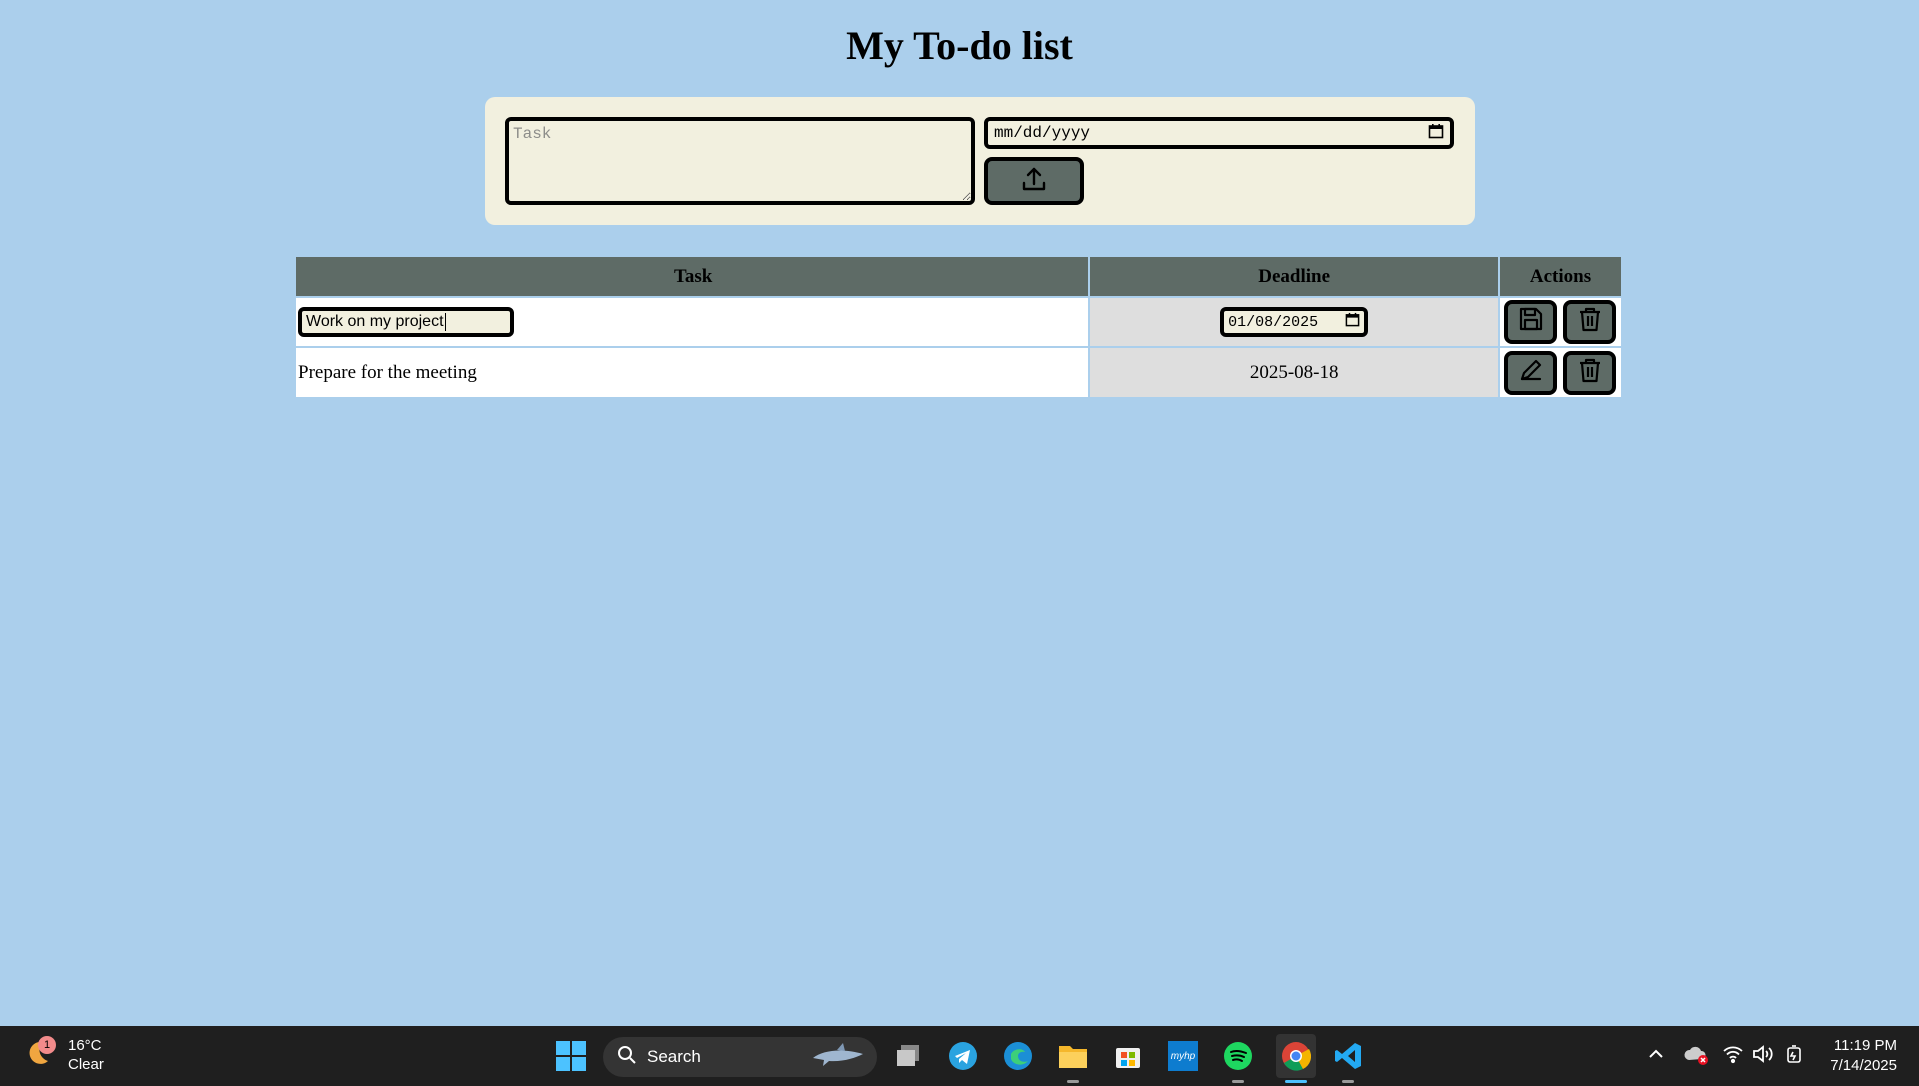 This screenshot has width=1919, height=1086. I want to click on table-row: Prepare for the meeting 2025-08-18, so click(959, 371).